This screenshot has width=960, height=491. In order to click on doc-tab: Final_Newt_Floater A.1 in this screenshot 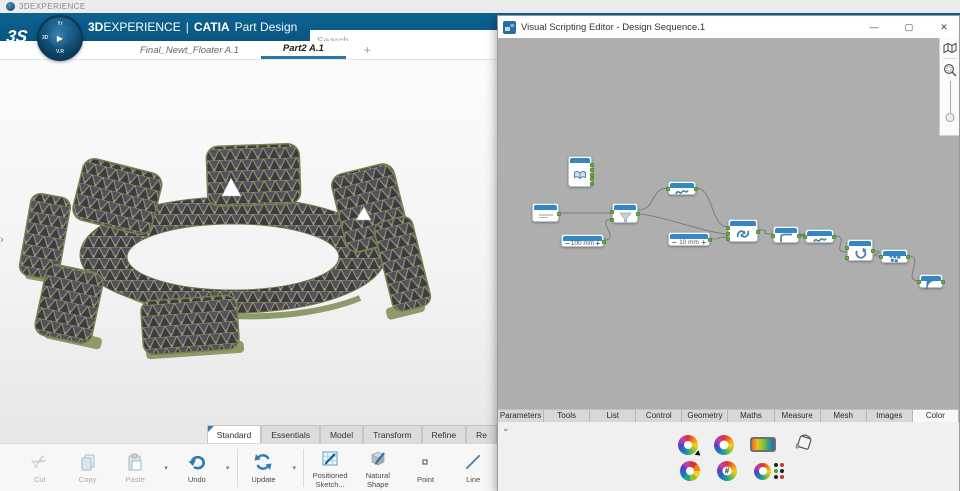, I will do `click(189, 50)`.